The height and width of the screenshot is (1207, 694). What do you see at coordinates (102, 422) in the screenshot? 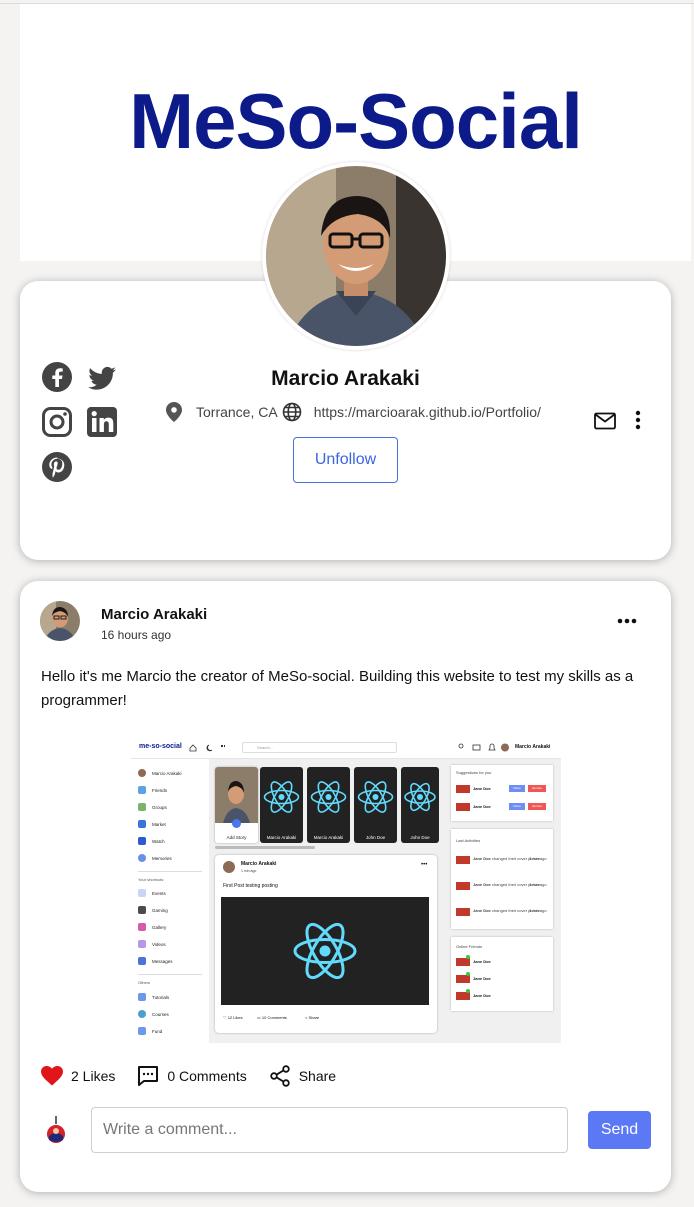
I see `linkedin-icon` at bounding box center [102, 422].